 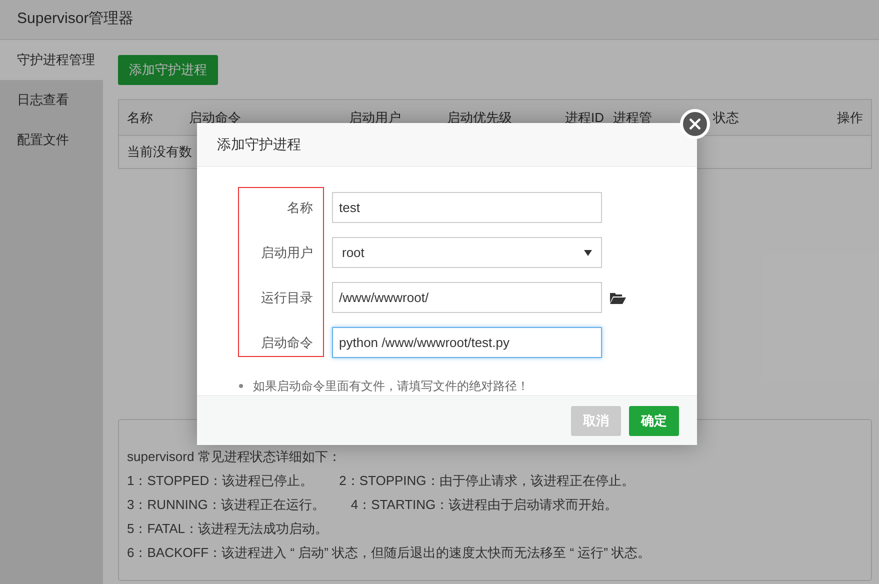 What do you see at coordinates (484, 505) in the screenshot?
I see `status-description: 4：STARTING：该进程由于启动请求而开始。` at bounding box center [484, 505].